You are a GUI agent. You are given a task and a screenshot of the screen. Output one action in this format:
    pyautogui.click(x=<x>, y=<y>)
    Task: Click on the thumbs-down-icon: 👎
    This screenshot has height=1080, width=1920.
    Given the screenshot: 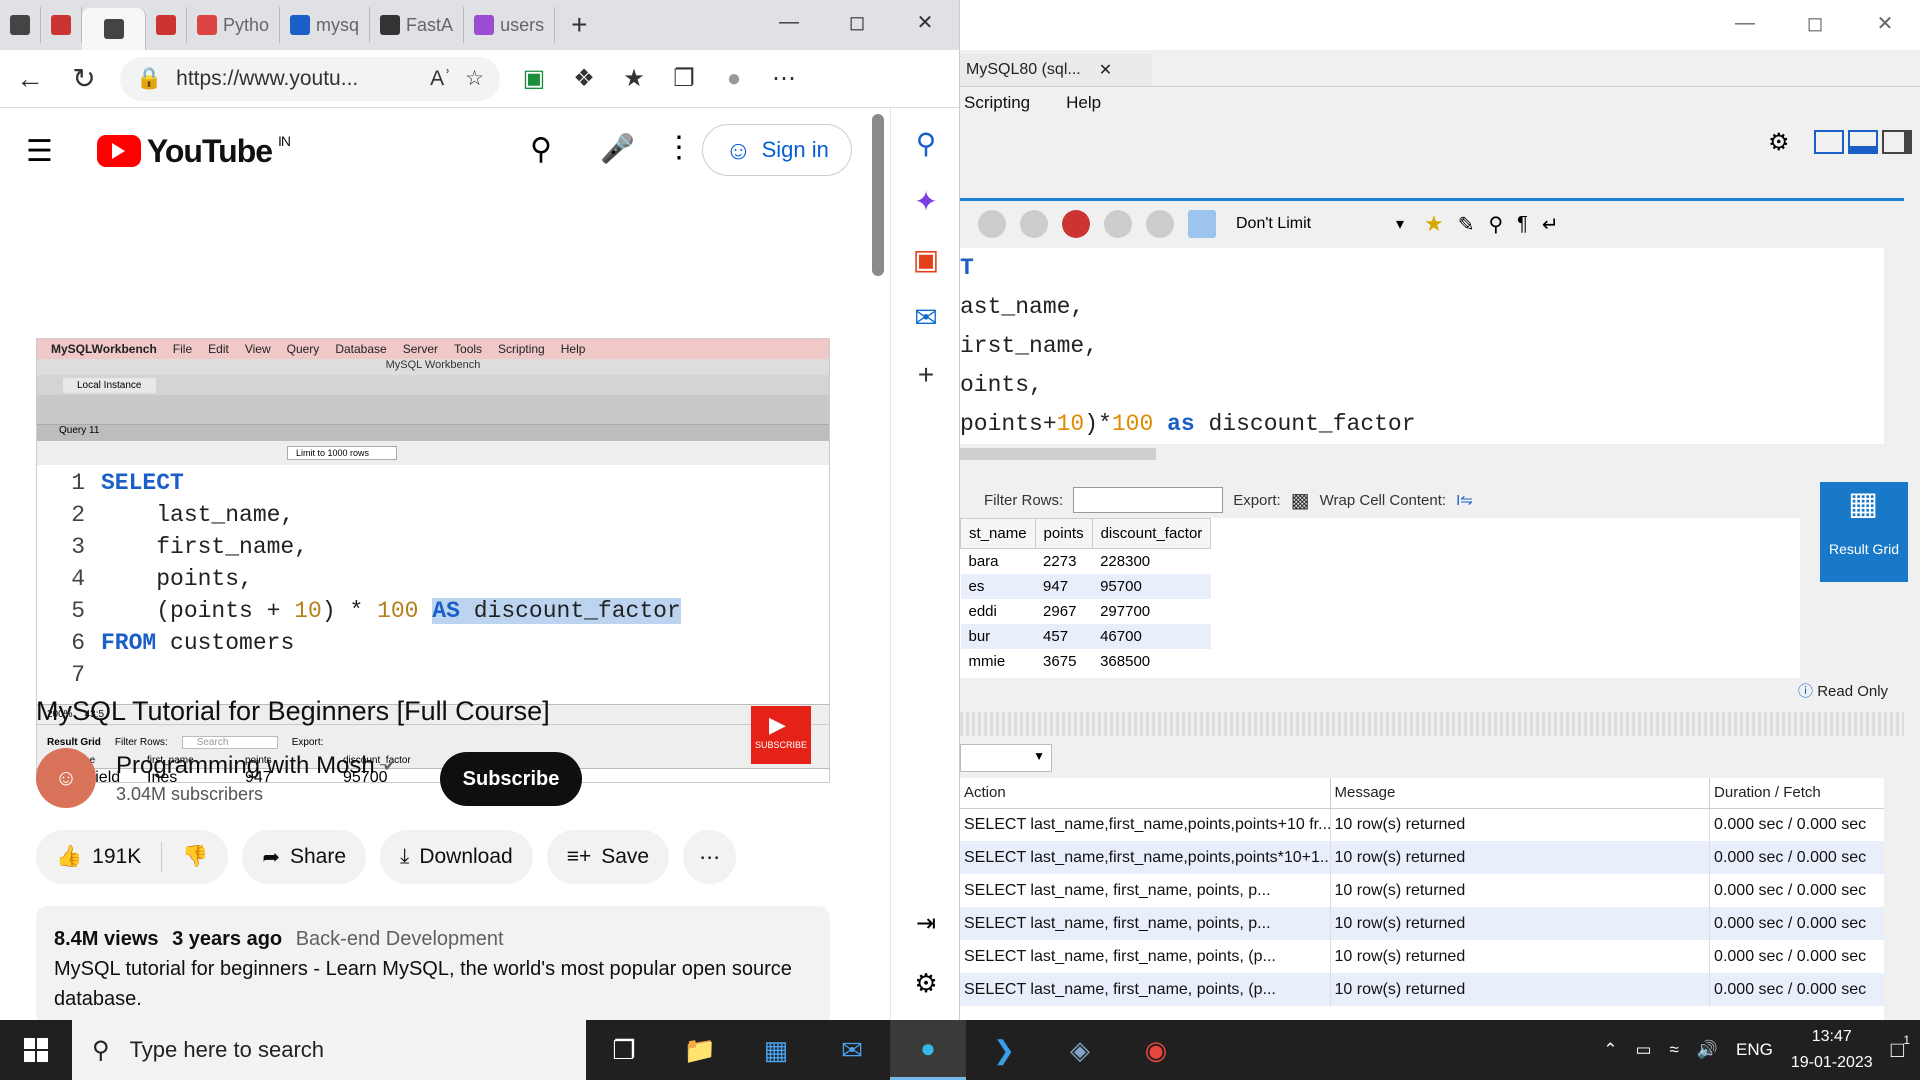 What is the action you would take?
    pyautogui.click(x=195, y=857)
    